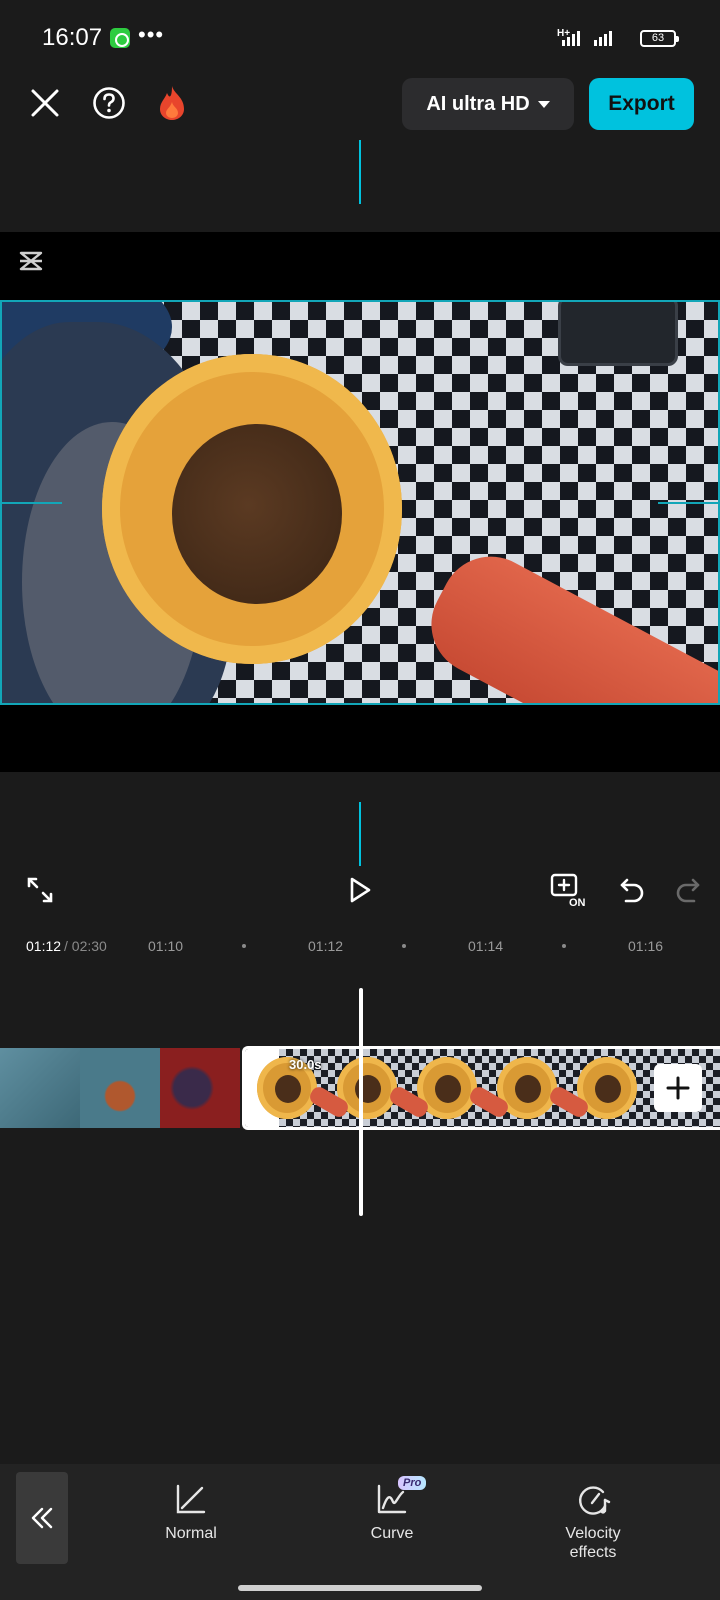 The height and width of the screenshot is (1600, 720). I want to click on close-button, so click(45, 103).